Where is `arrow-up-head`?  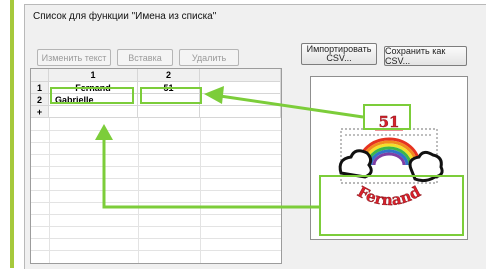 arrow-up-head is located at coordinates (104, 132).